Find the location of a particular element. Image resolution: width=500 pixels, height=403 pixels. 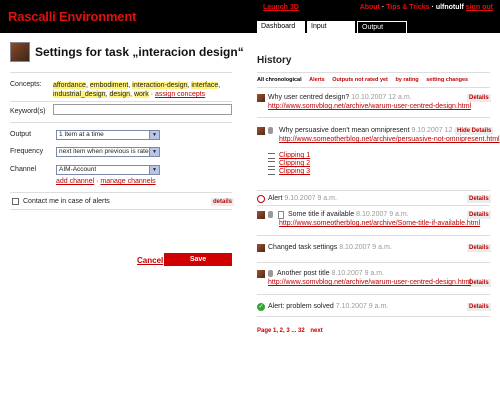

assign-concepts-link: assign concepts is located at coordinates (180, 94).